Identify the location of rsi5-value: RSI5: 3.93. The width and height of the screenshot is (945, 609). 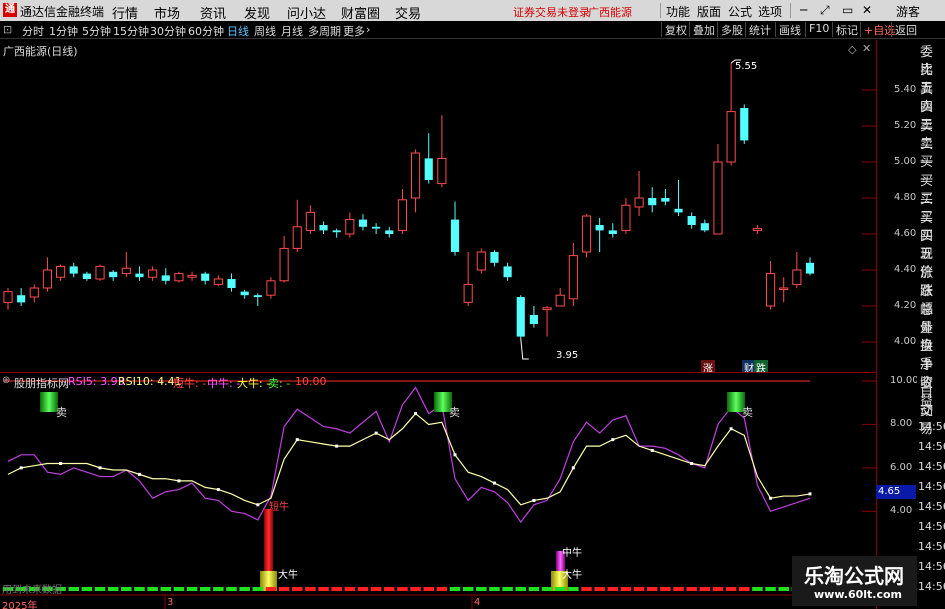
(96, 381).